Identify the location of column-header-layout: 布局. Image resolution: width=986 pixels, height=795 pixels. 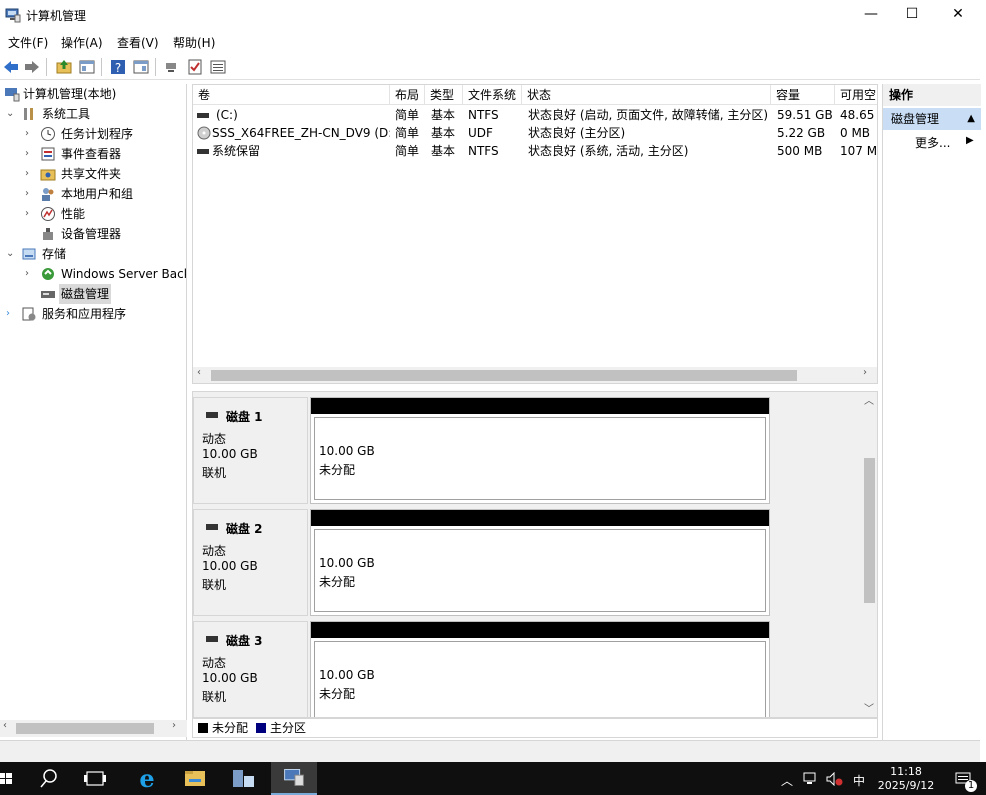
(407, 95).